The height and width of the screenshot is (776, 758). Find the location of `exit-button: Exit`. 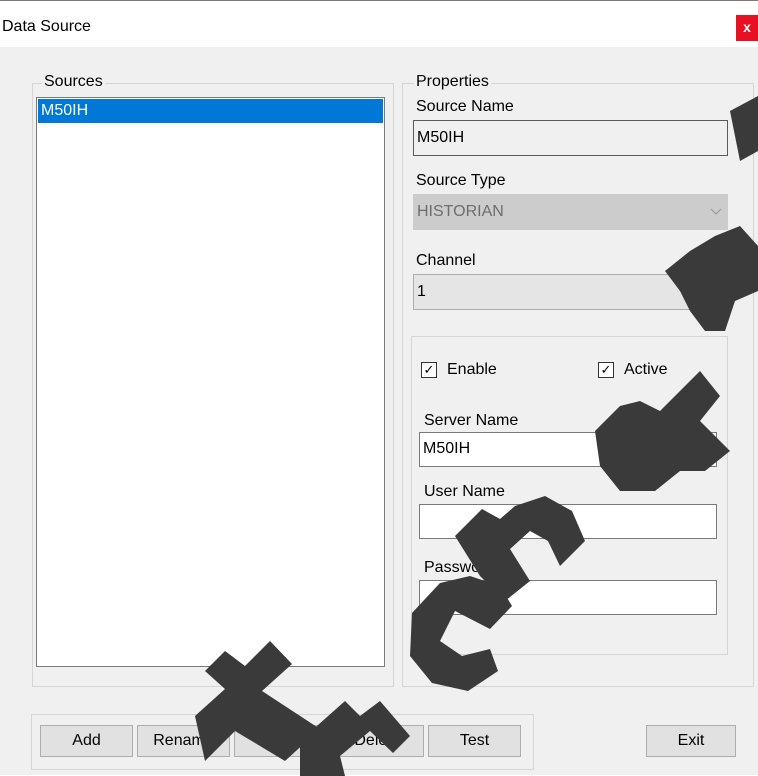

exit-button: Exit is located at coordinates (691, 741).